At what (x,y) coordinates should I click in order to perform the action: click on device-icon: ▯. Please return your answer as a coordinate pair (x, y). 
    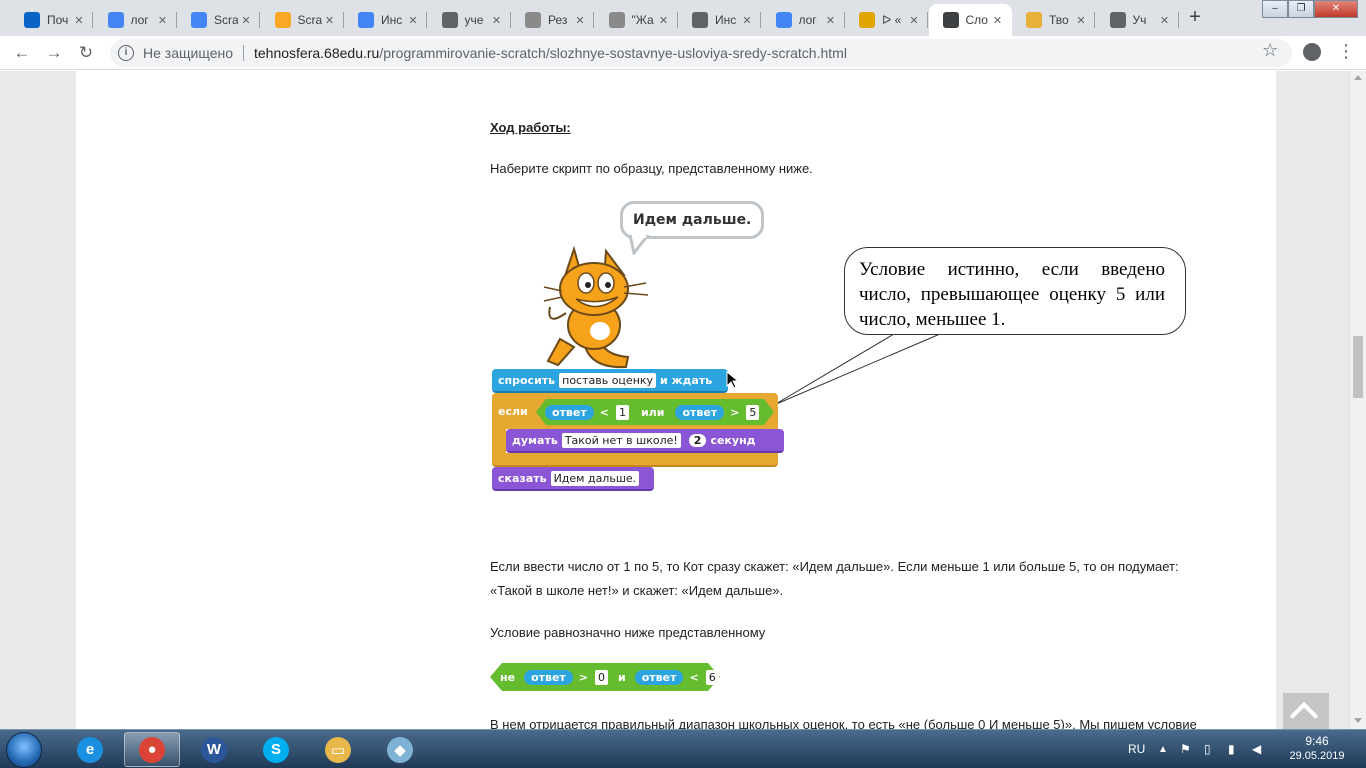
    Looking at the image, I should click on (1207, 749).